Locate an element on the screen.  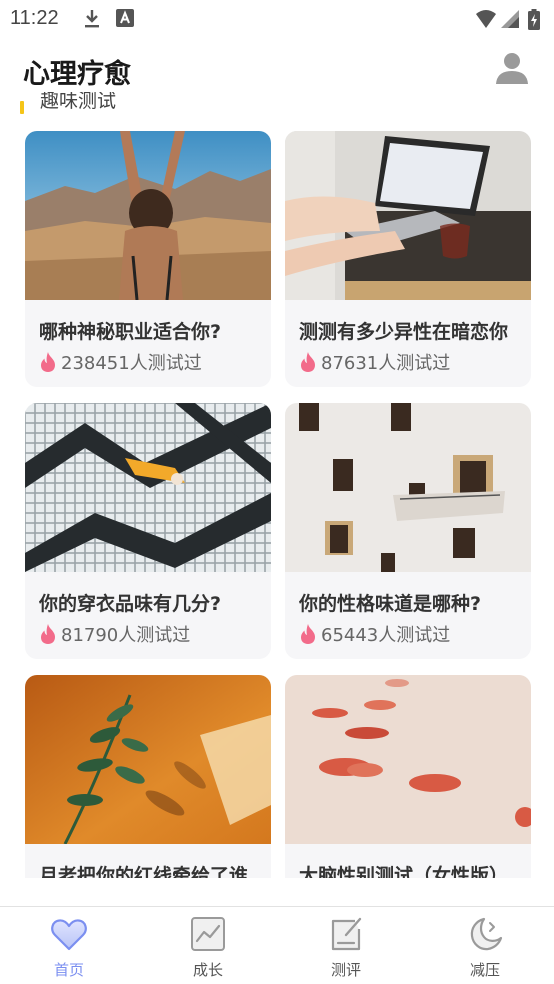
profile-icon is located at coordinates (512, 69).